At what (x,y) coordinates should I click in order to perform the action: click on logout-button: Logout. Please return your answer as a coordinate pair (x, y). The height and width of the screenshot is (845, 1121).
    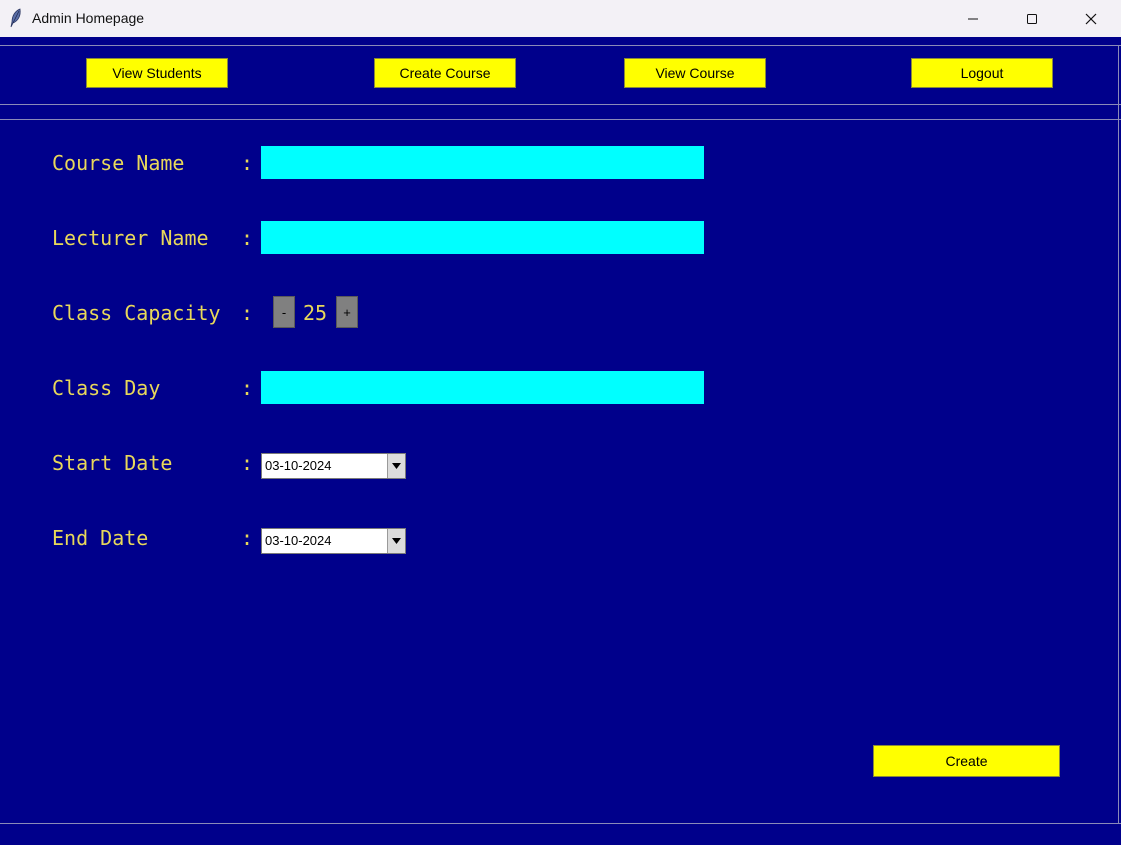
    Looking at the image, I should click on (982, 73).